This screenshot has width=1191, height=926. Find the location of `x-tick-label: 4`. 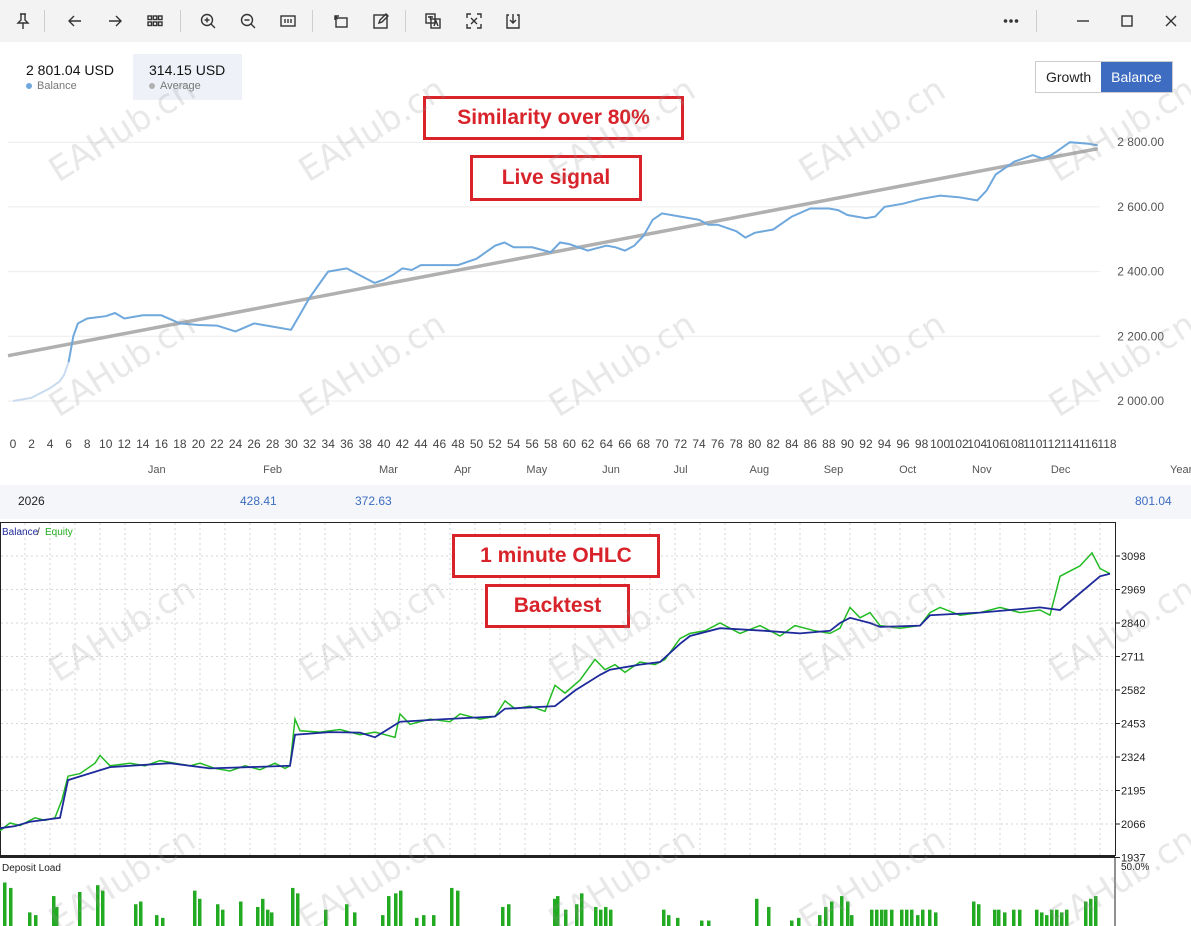

x-tick-label: 4 is located at coordinates (50, 444).